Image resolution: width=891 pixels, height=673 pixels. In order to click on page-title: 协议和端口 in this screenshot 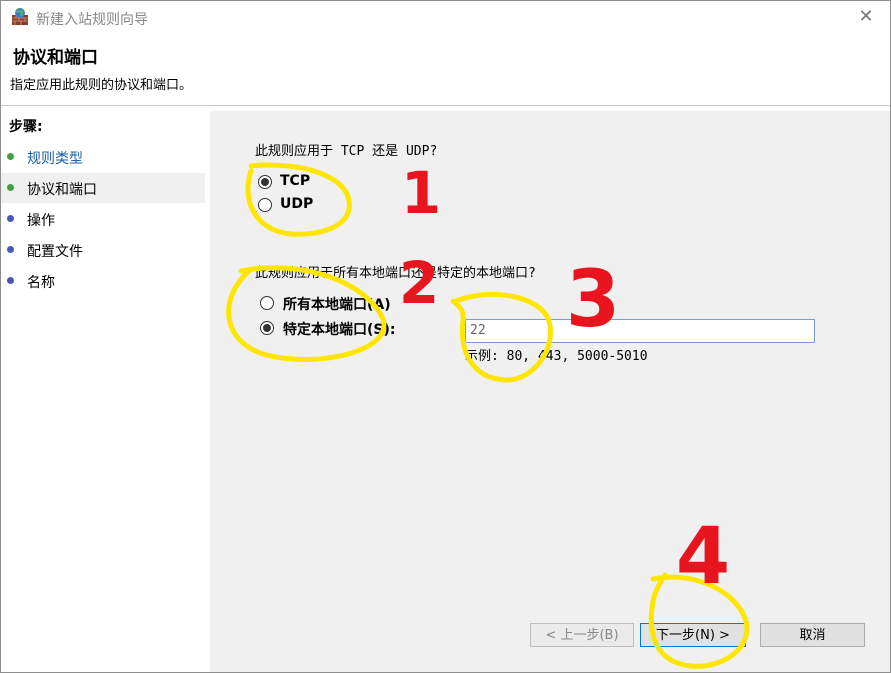, I will do `click(55, 58)`.